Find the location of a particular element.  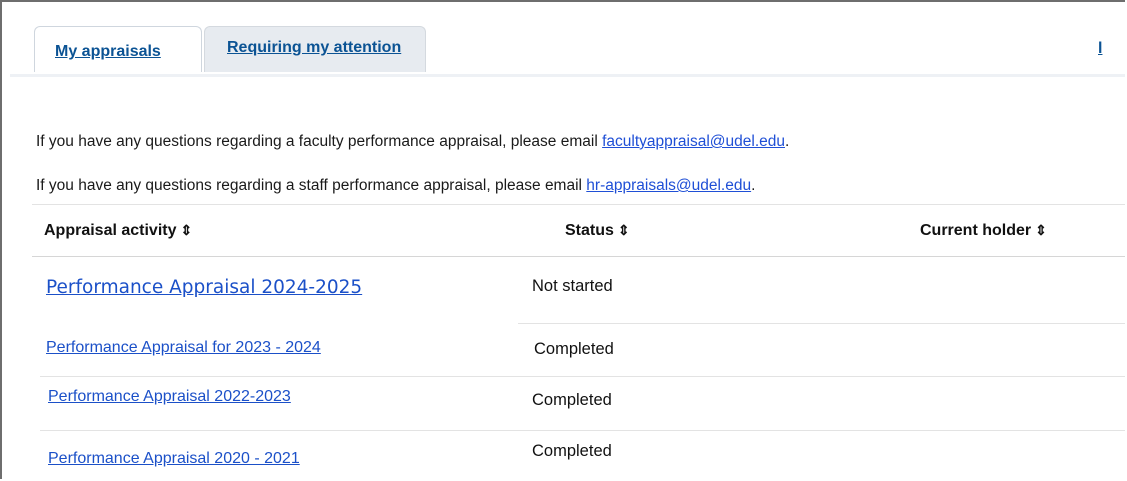

column-header-status: Status ⇕ is located at coordinates (597, 231).